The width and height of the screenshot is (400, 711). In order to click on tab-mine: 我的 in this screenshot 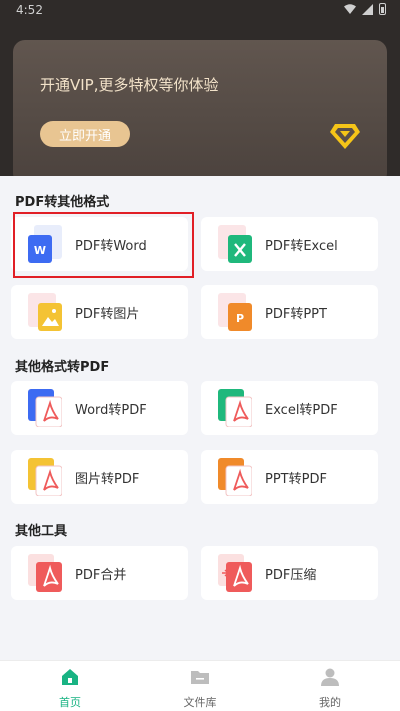, I will do `click(330, 686)`.